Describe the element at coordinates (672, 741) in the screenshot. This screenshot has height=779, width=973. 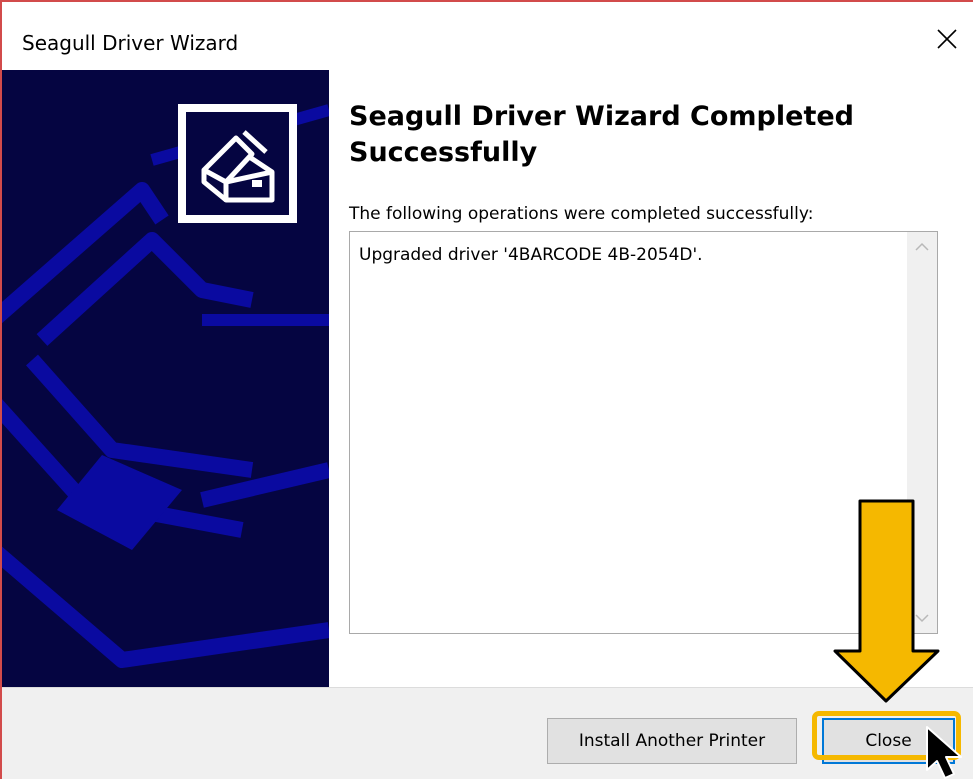
I see `install-another-printer-button: Install Another Printer` at that location.